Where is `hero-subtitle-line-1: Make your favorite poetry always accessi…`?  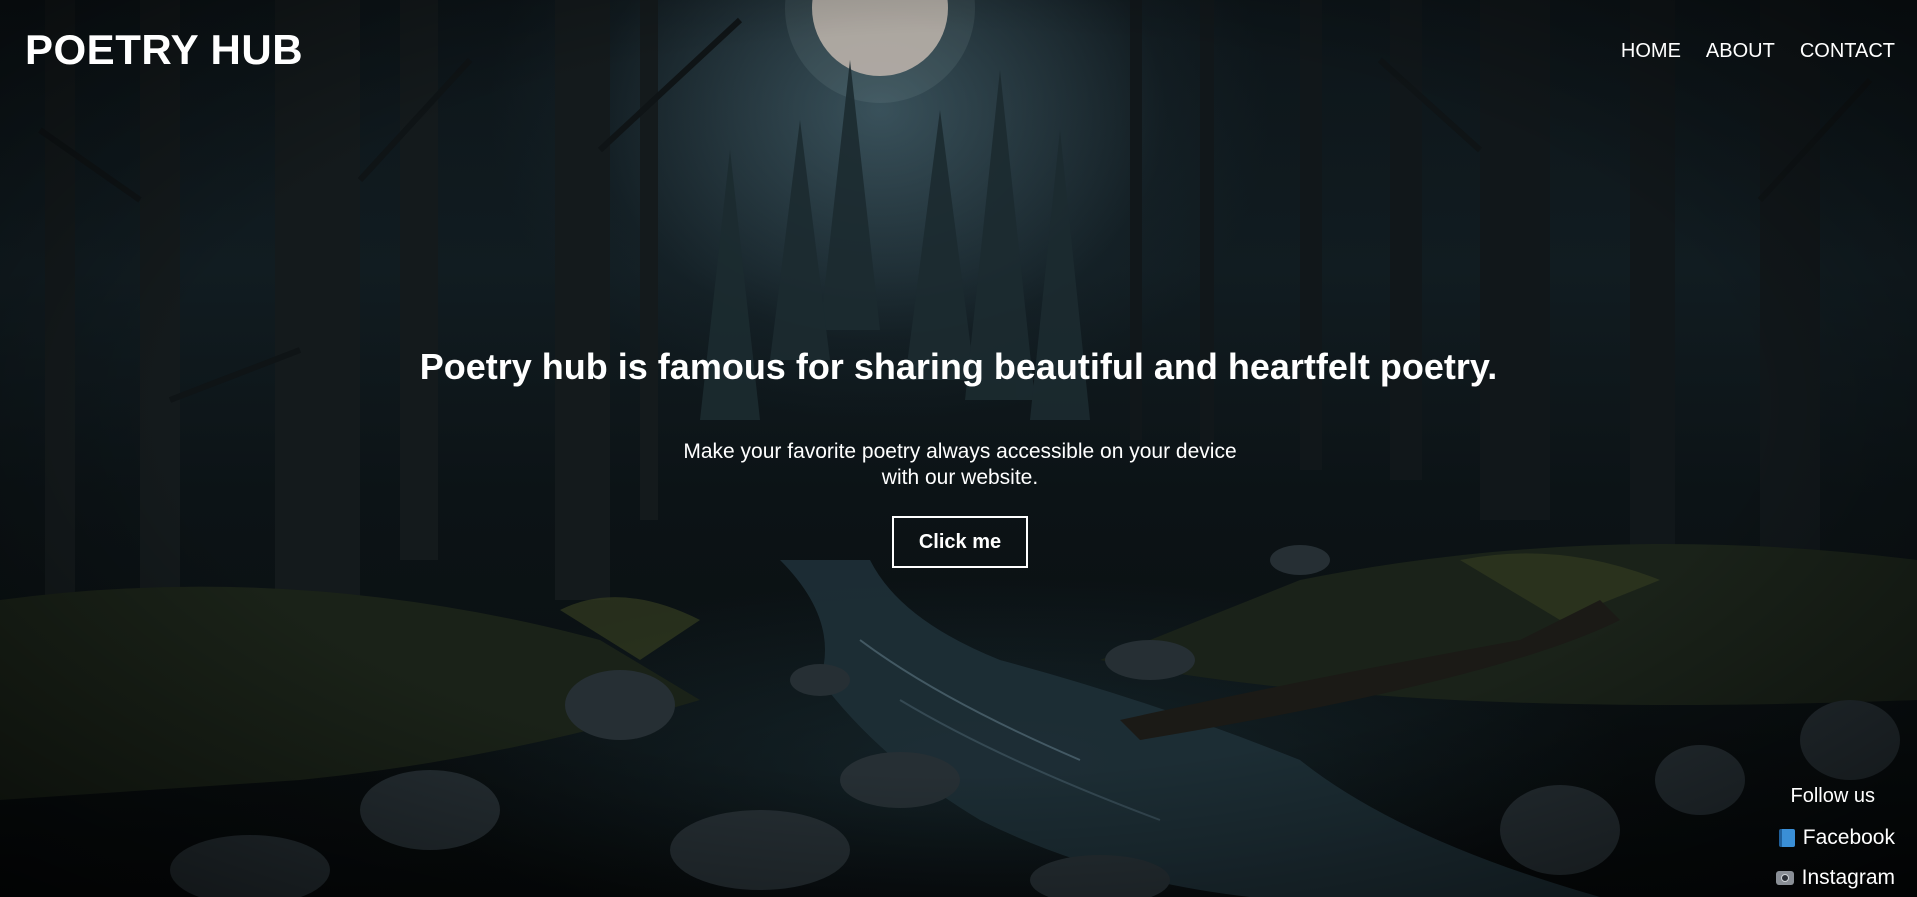
hero-subtitle-line-1: Make your favorite poetry always accessi… is located at coordinates (960, 451).